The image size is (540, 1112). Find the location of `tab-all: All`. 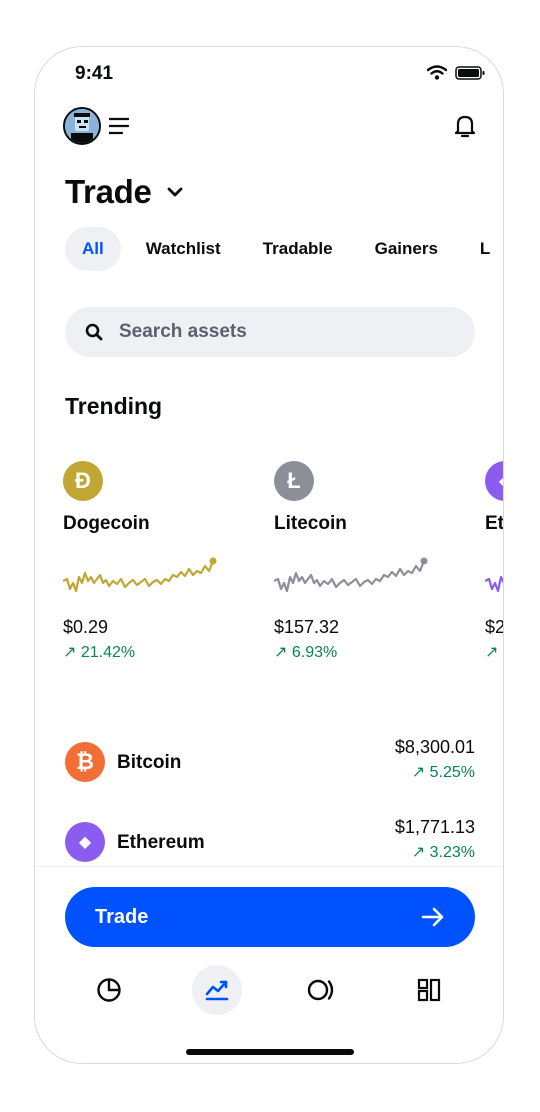

tab-all: All is located at coordinates (93, 249).